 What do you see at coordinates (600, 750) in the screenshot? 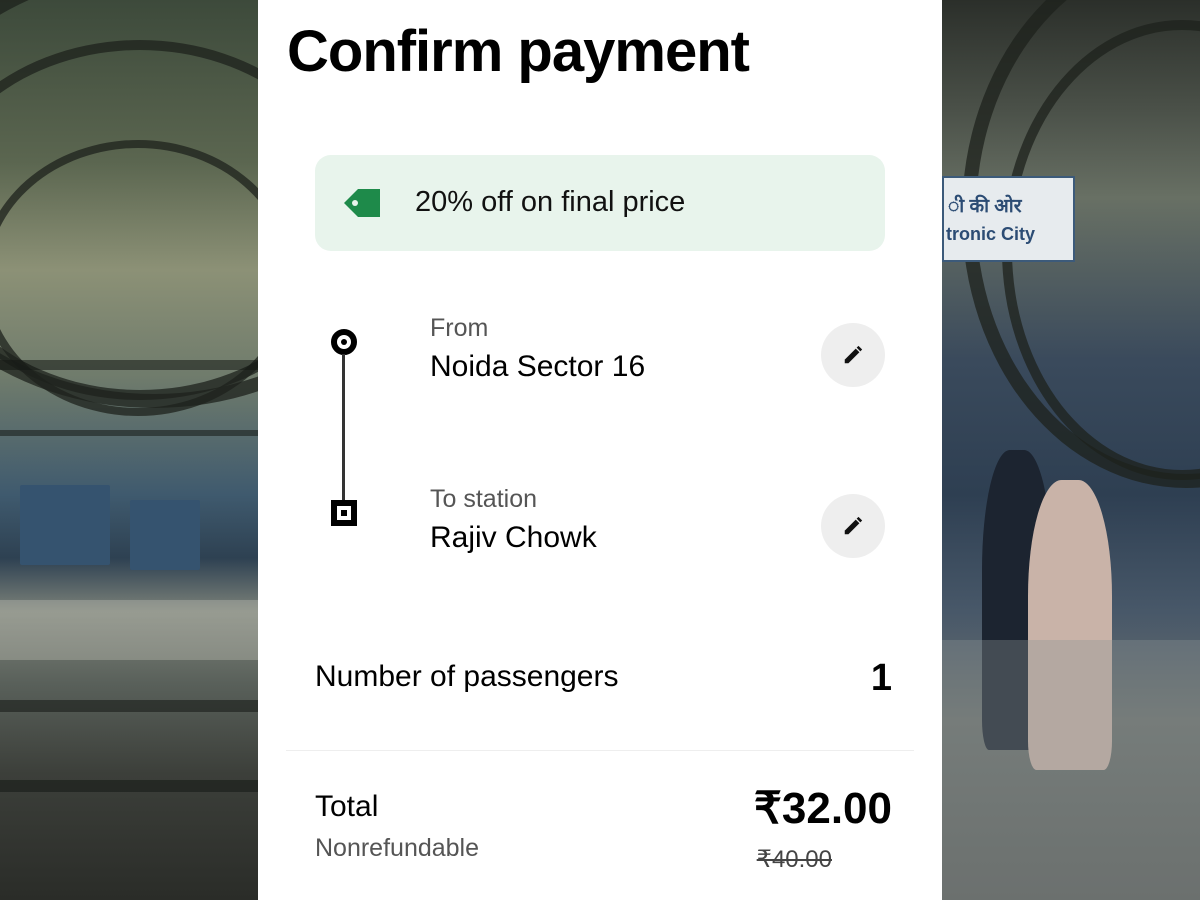
I see `divider` at bounding box center [600, 750].